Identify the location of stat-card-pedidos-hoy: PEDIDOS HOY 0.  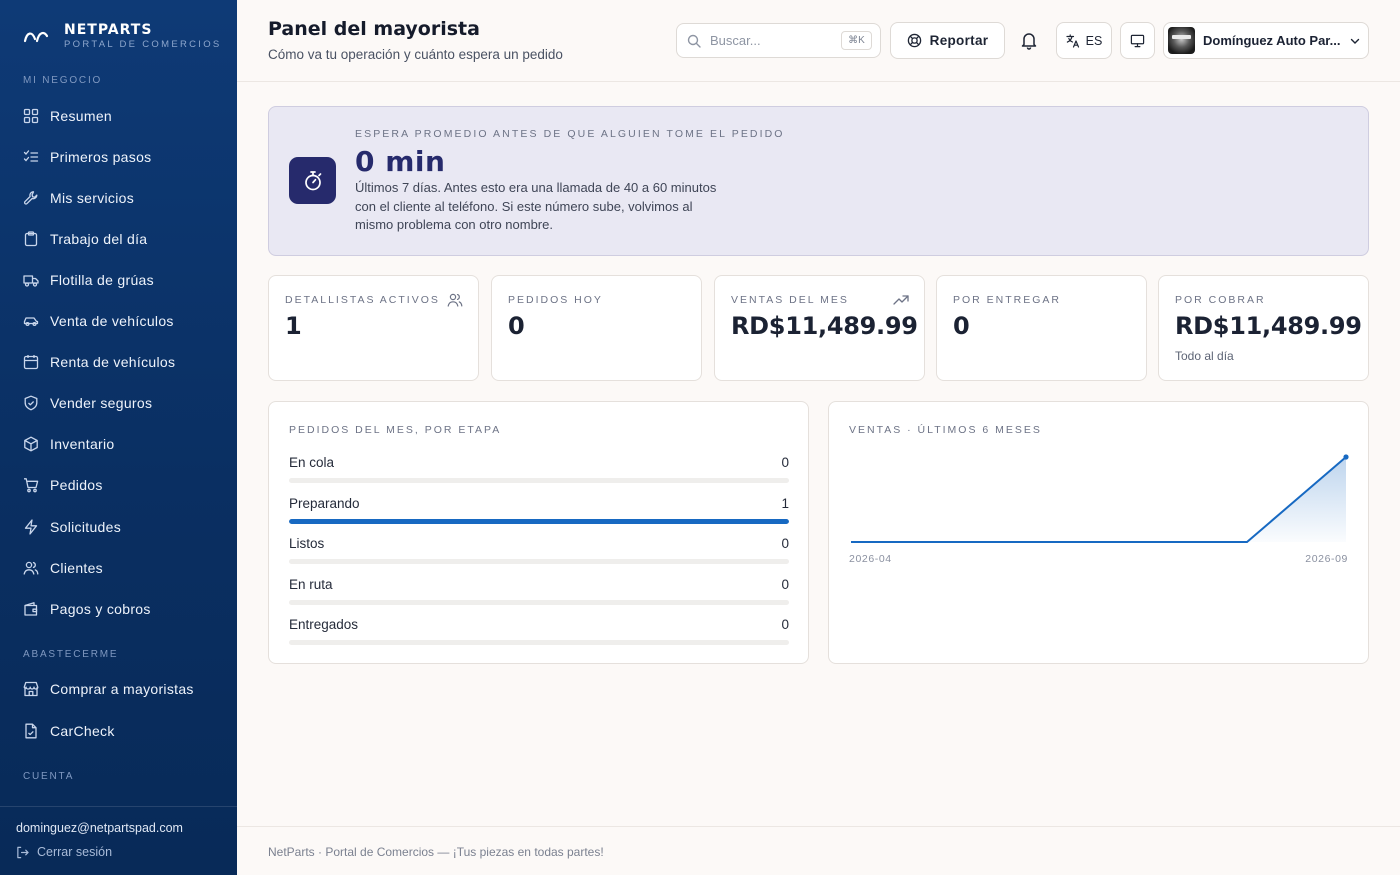
(596, 328).